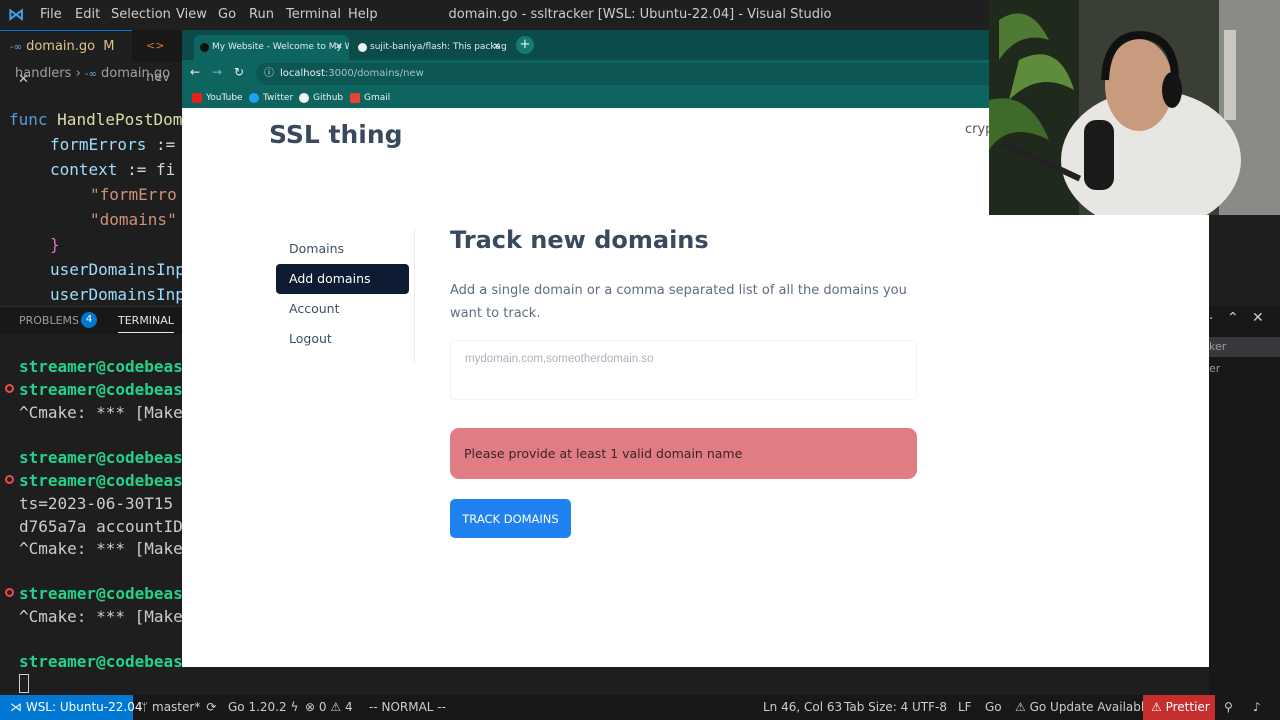 This screenshot has height=720, width=1280. What do you see at coordinates (993, 707) in the screenshot?
I see `language-mode: Go` at bounding box center [993, 707].